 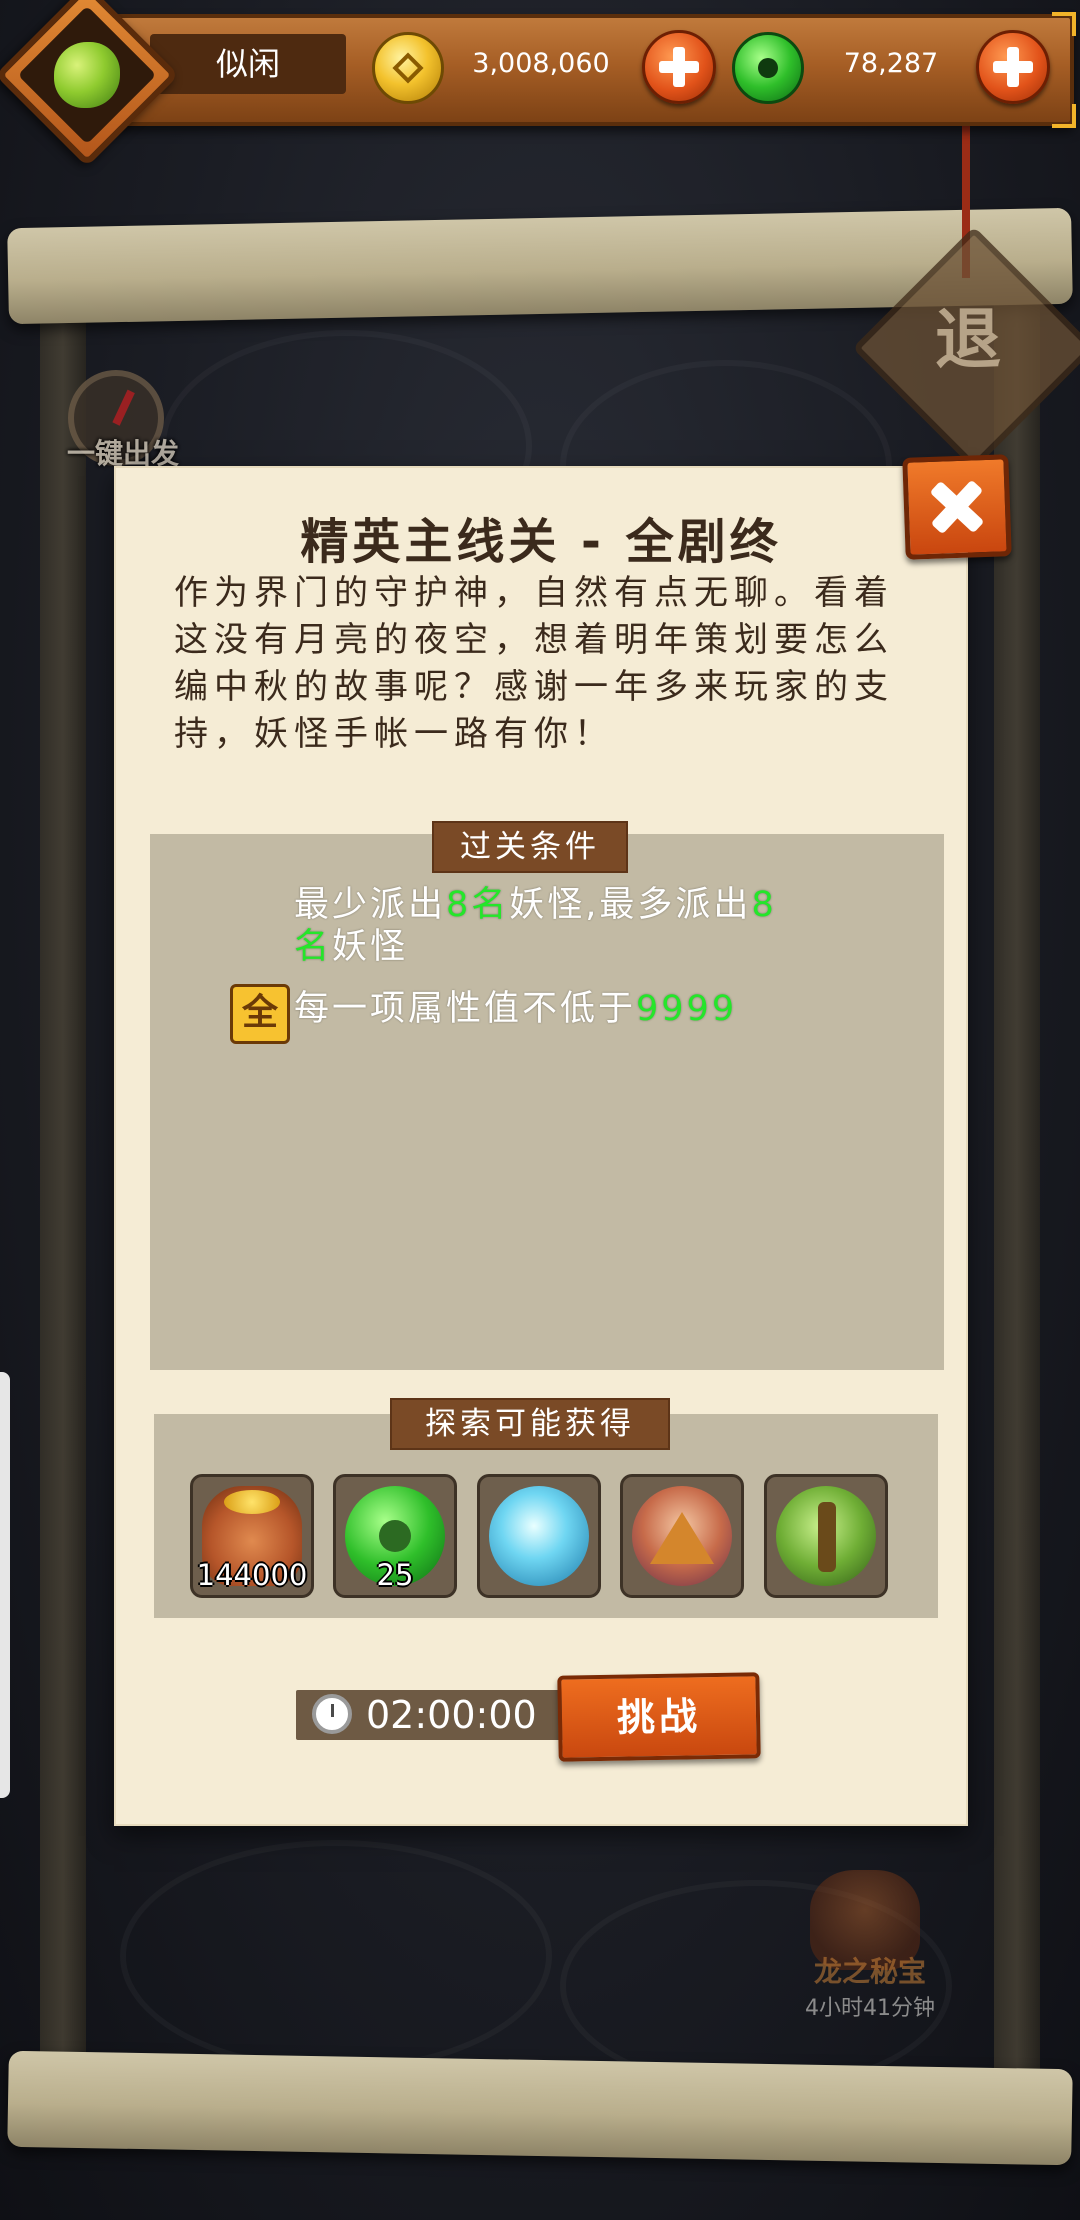 I want to click on condition-highlight: 8名, so click(x=478, y=905).